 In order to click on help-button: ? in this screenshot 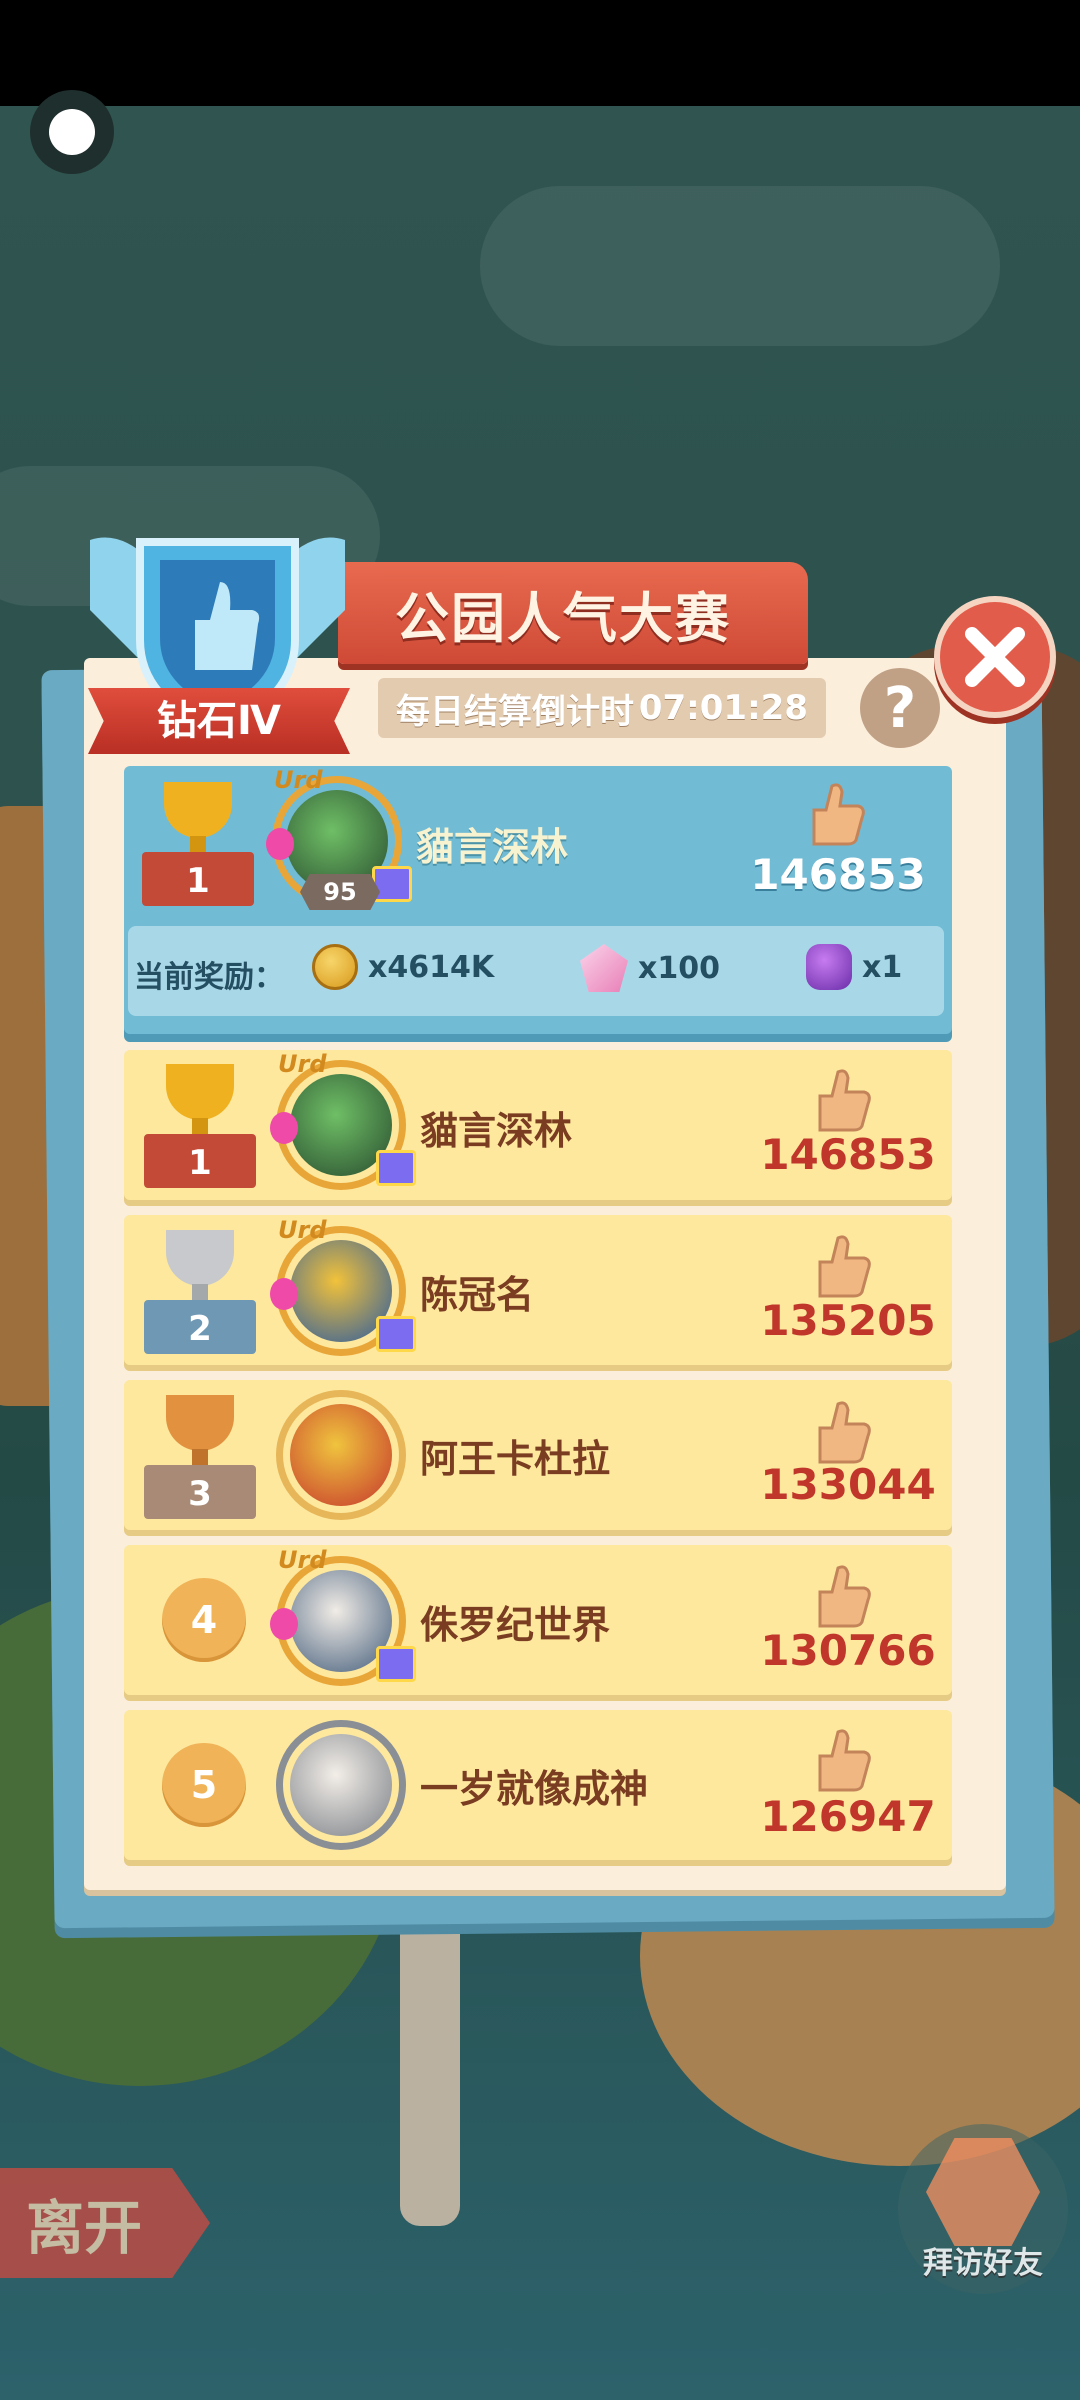, I will do `click(900, 708)`.